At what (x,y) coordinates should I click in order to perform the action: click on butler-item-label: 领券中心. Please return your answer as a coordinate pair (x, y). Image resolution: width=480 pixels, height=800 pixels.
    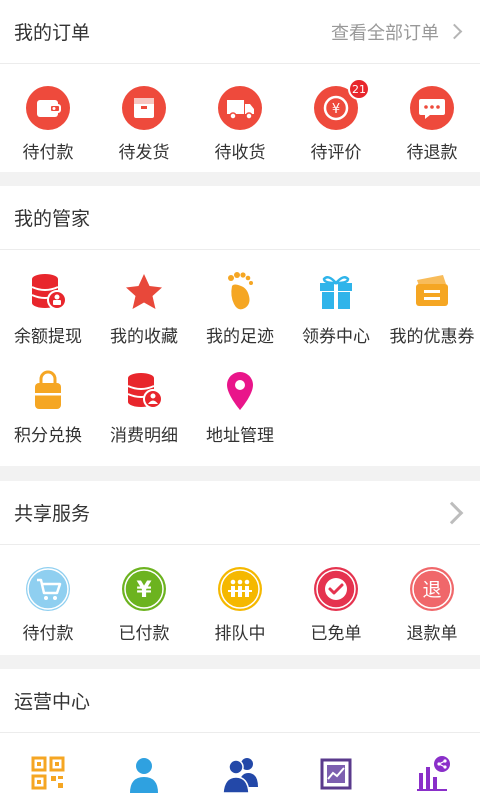
    Looking at the image, I should click on (336, 337).